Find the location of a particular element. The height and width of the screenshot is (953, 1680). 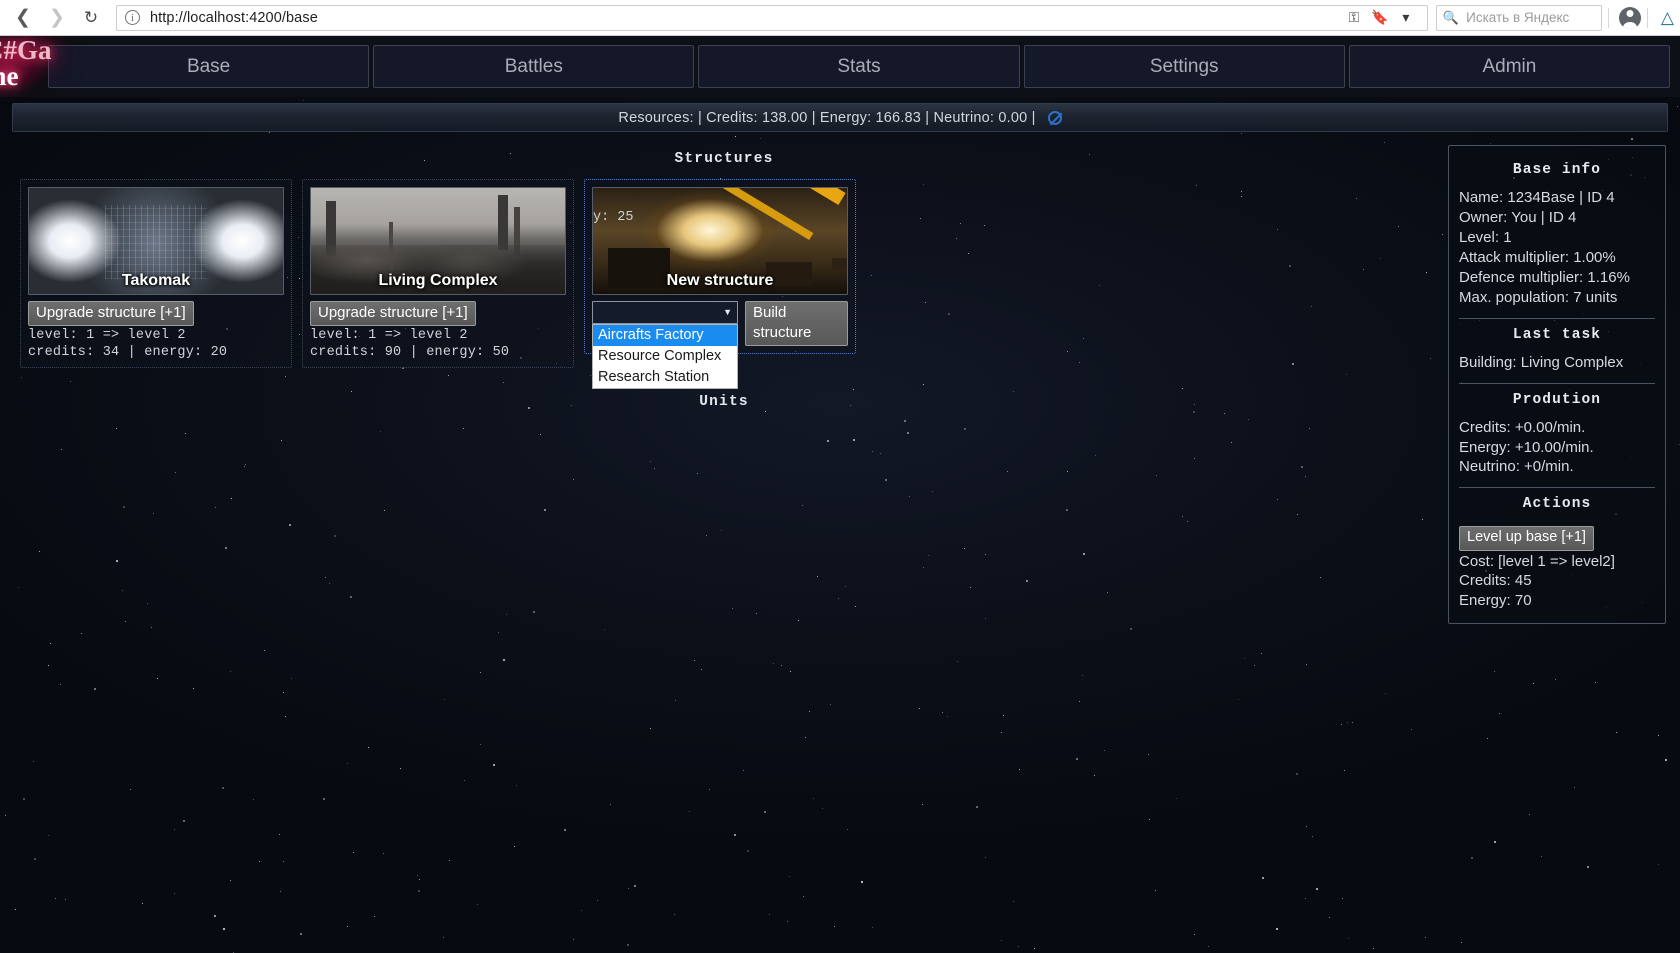

url-text: http://localhost:4200/base is located at coordinates (234, 17).